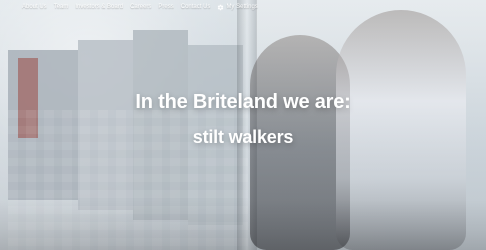 The height and width of the screenshot is (250, 486). Describe the element at coordinates (221, 7) in the screenshot. I see `gear-icon` at that location.